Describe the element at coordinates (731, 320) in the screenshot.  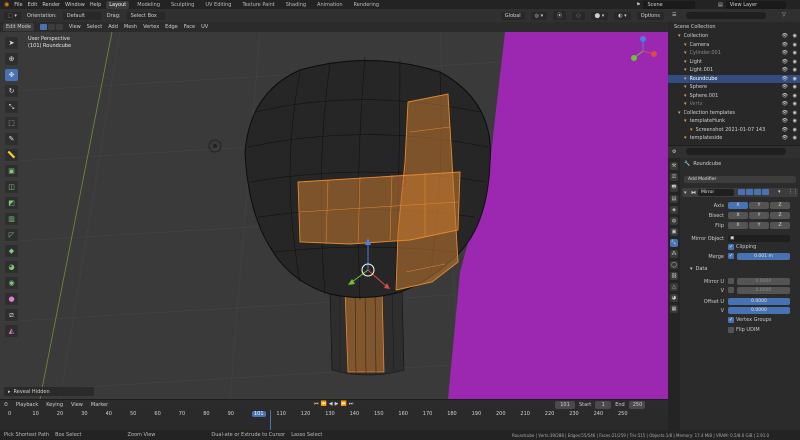
I see `vertex-groups-checkbox: ✓` at that location.